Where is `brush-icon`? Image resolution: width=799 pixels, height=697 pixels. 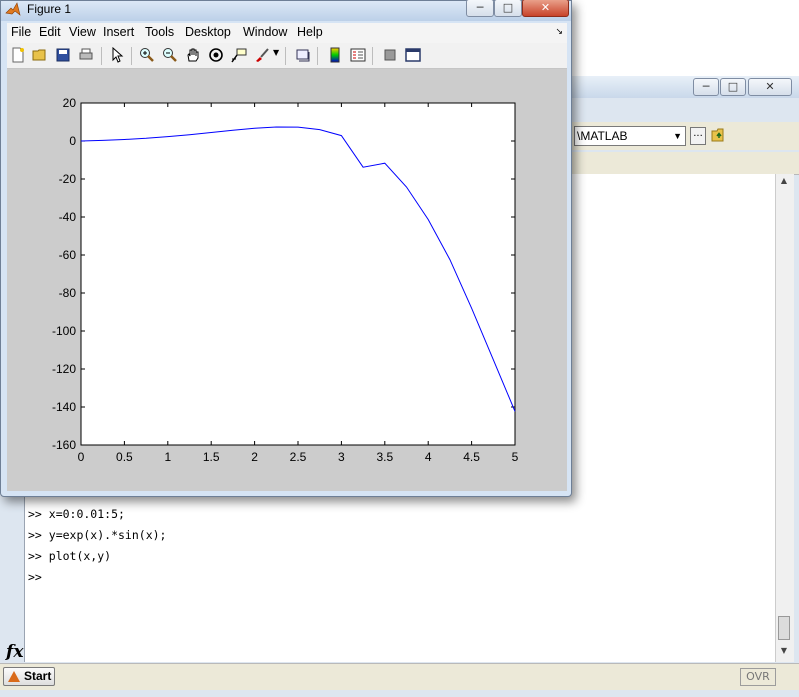 brush-icon is located at coordinates (262, 55).